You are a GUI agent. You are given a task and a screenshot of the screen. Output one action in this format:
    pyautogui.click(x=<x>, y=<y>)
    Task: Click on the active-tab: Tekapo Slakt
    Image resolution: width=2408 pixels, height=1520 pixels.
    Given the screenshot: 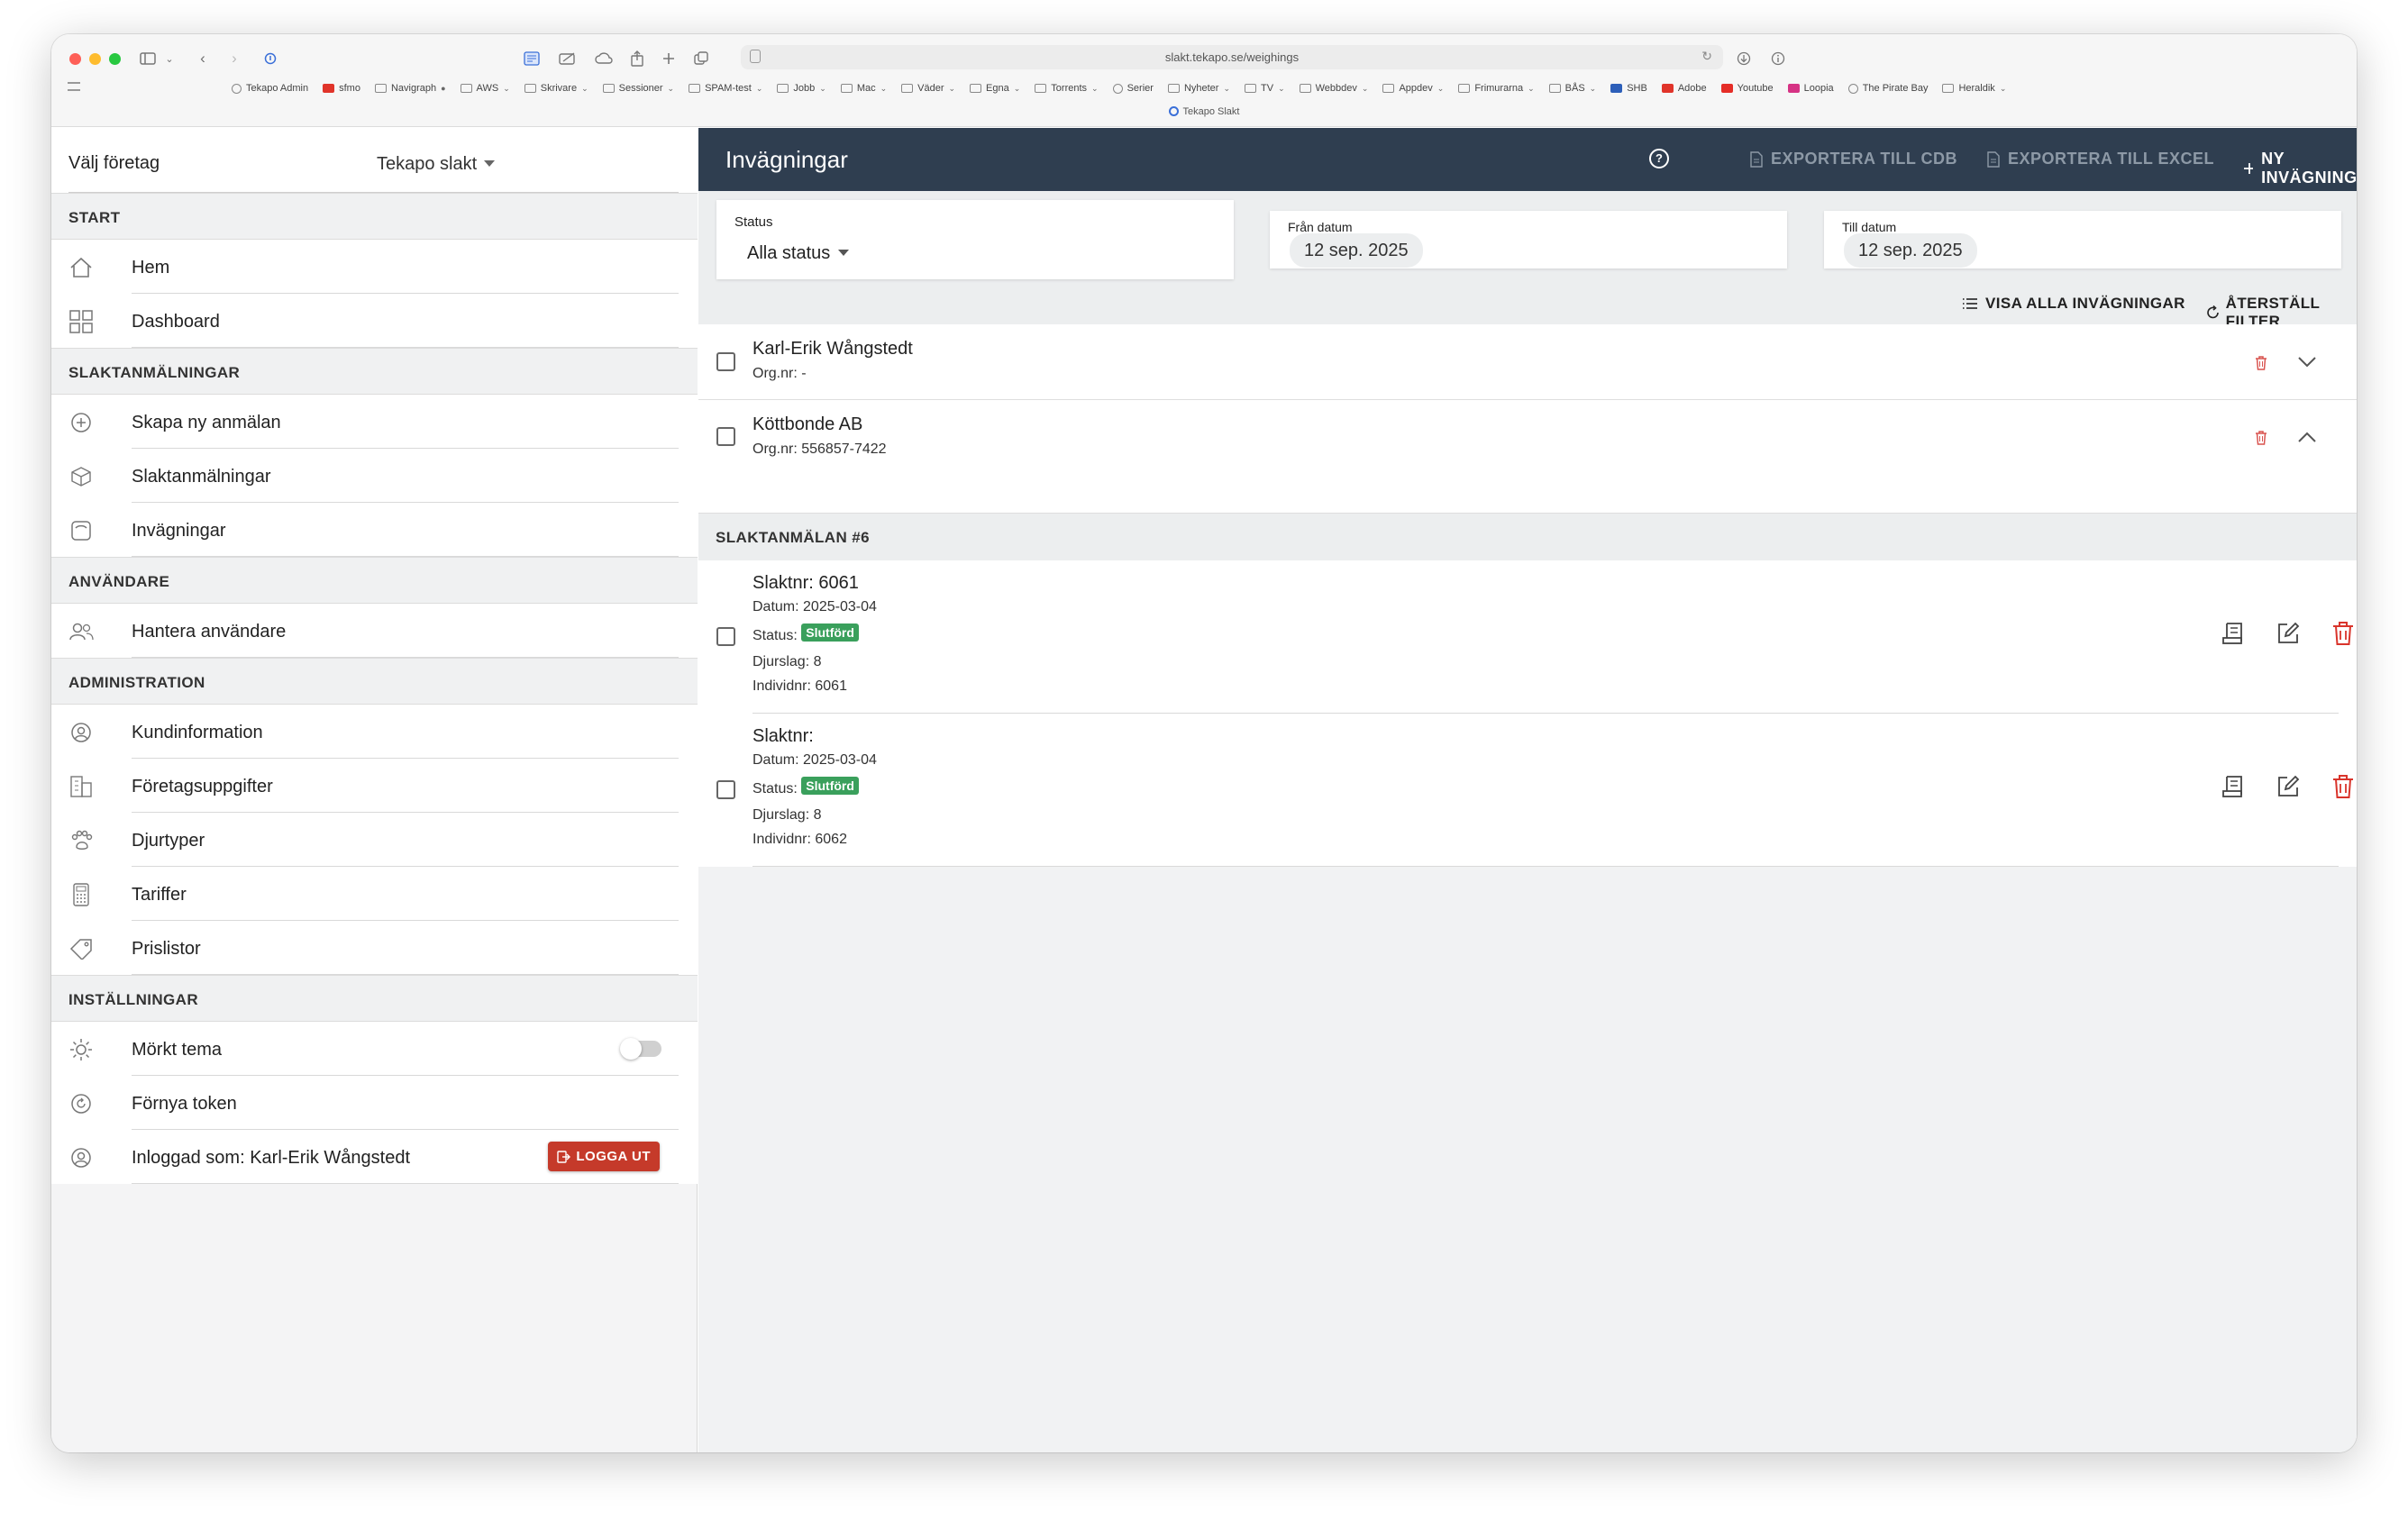 What is the action you would take?
    pyautogui.click(x=1204, y=111)
    